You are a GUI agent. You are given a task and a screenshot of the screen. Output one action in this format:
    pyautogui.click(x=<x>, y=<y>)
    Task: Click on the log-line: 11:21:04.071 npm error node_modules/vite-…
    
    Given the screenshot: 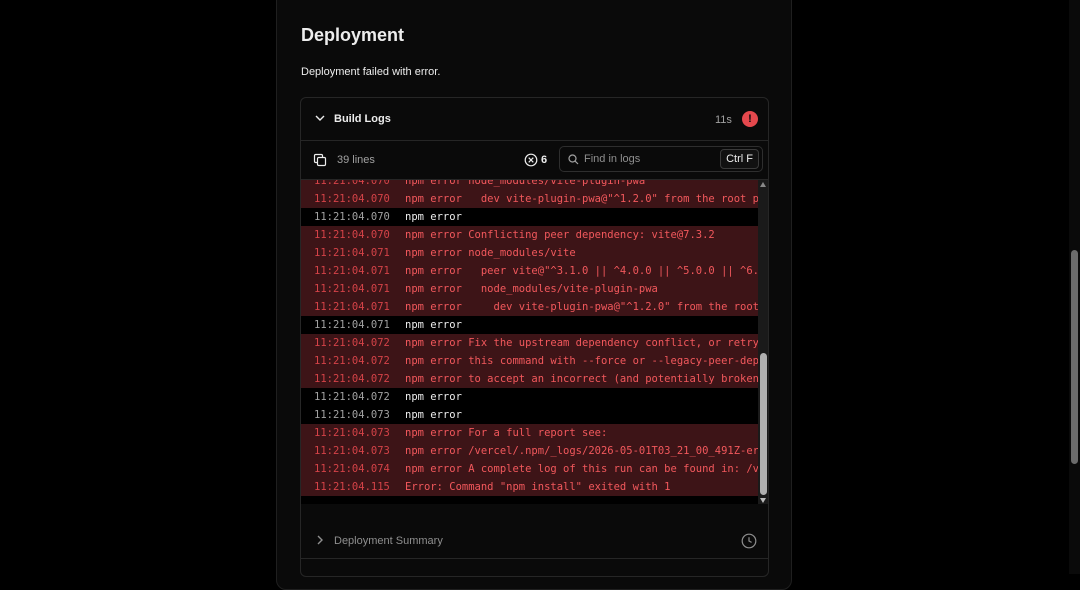 What is the action you would take?
    pyautogui.click(x=529, y=289)
    